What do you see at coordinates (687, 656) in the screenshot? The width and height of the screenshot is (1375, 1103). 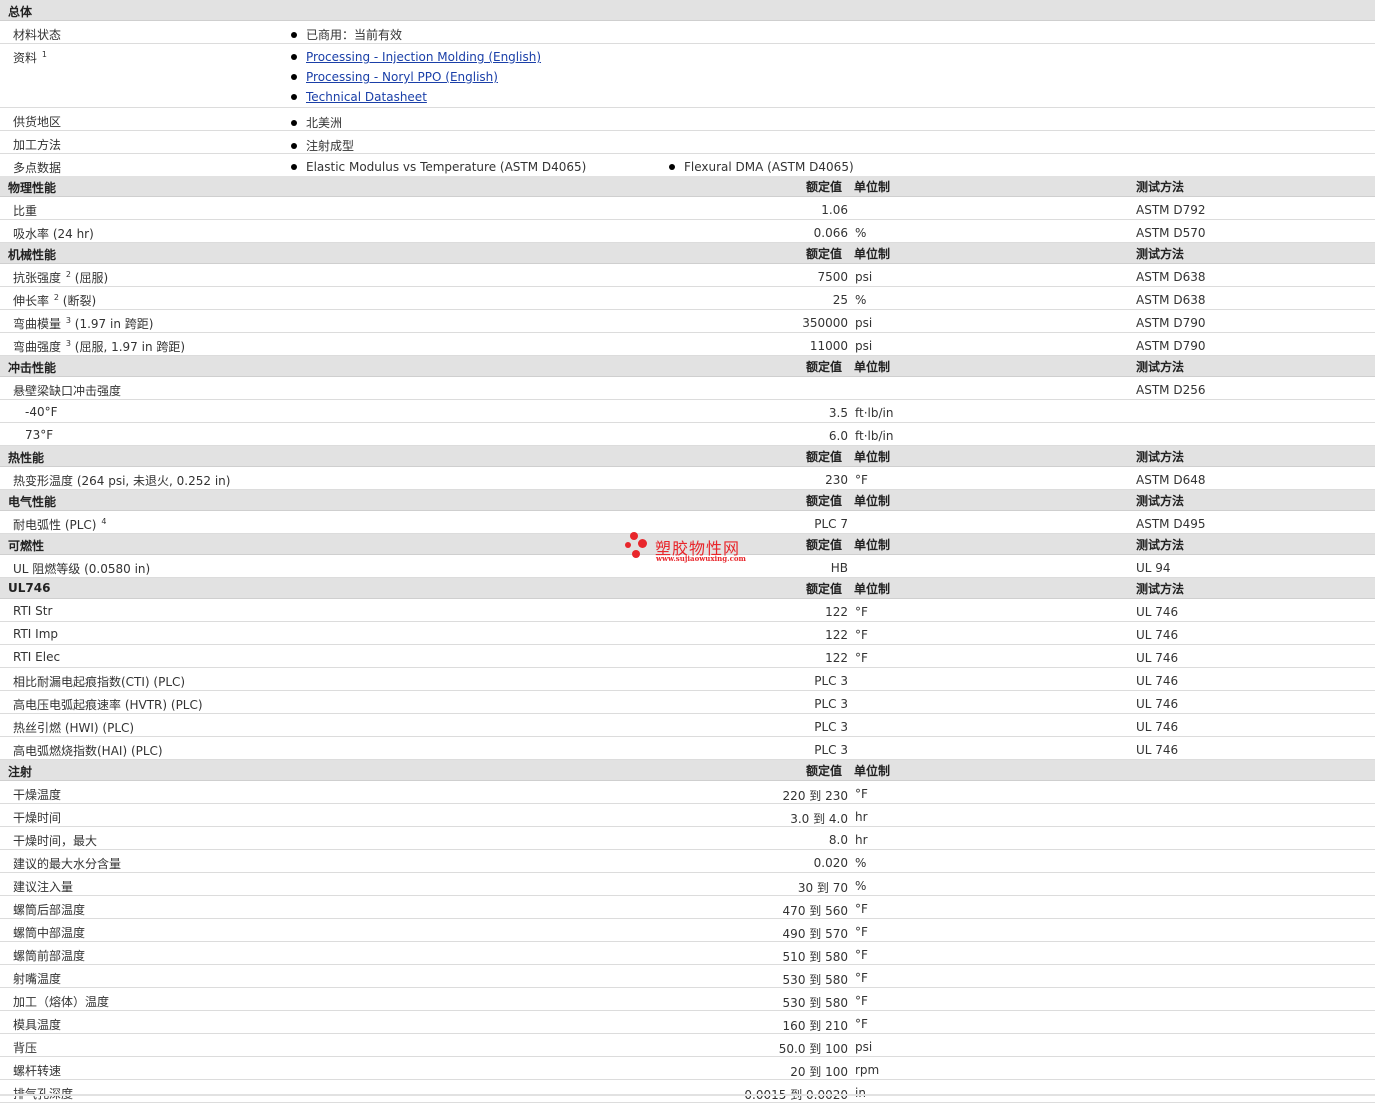 I see `property-row: RTI Elec 122 °F UL 746` at bounding box center [687, 656].